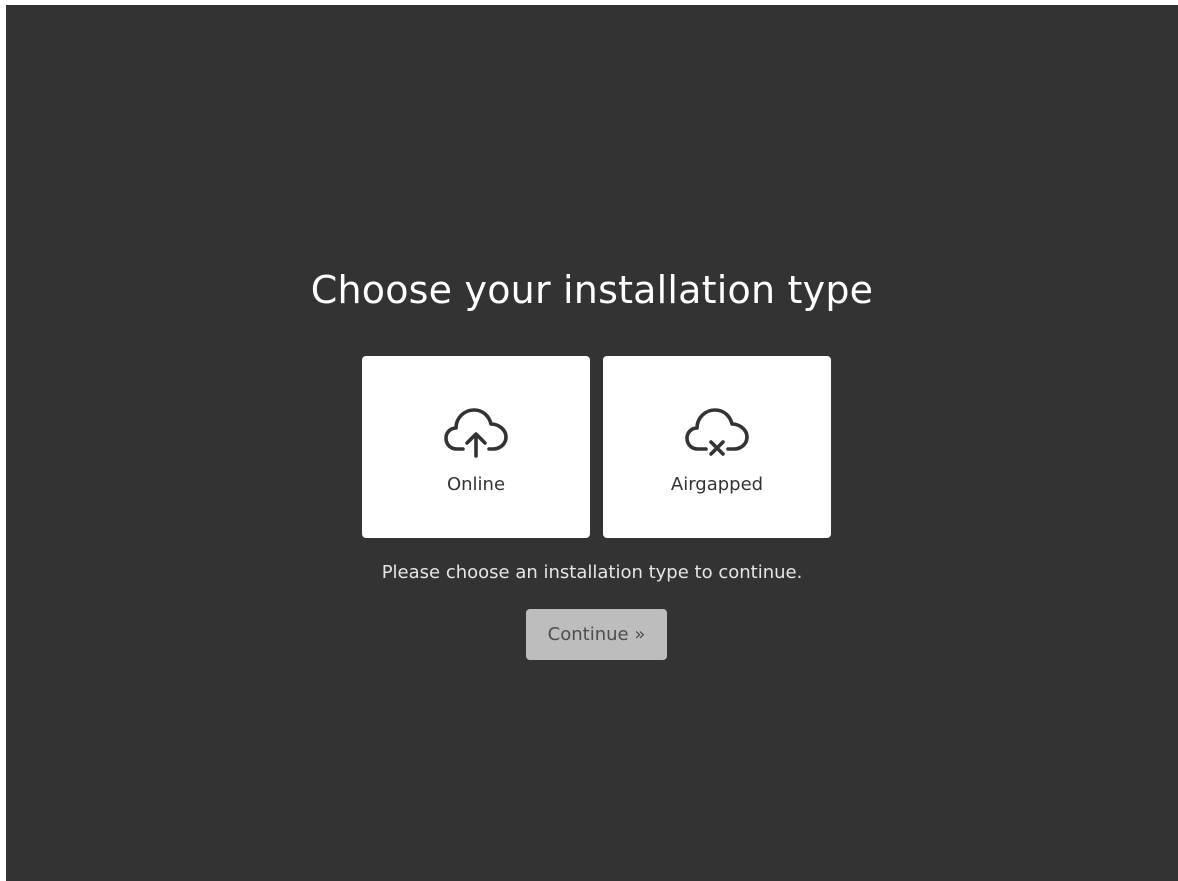 The height and width of the screenshot is (881, 1178). Describe the element at coordinates (717, 431) in the screenshot. I see `cloud-off-icon` at that location.